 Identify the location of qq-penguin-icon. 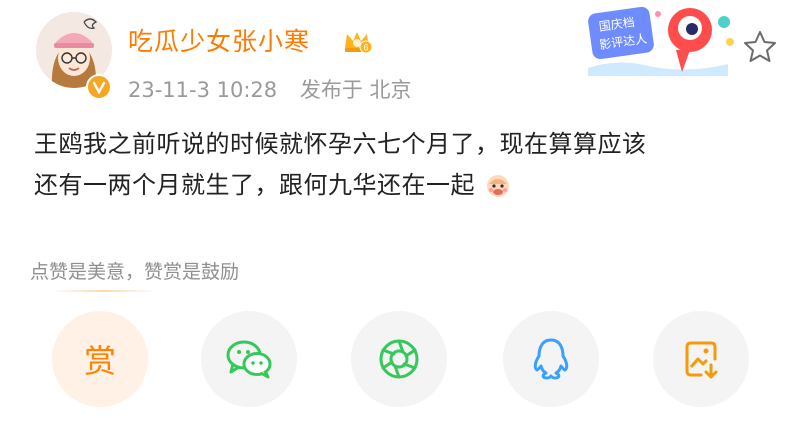
(551, 359).